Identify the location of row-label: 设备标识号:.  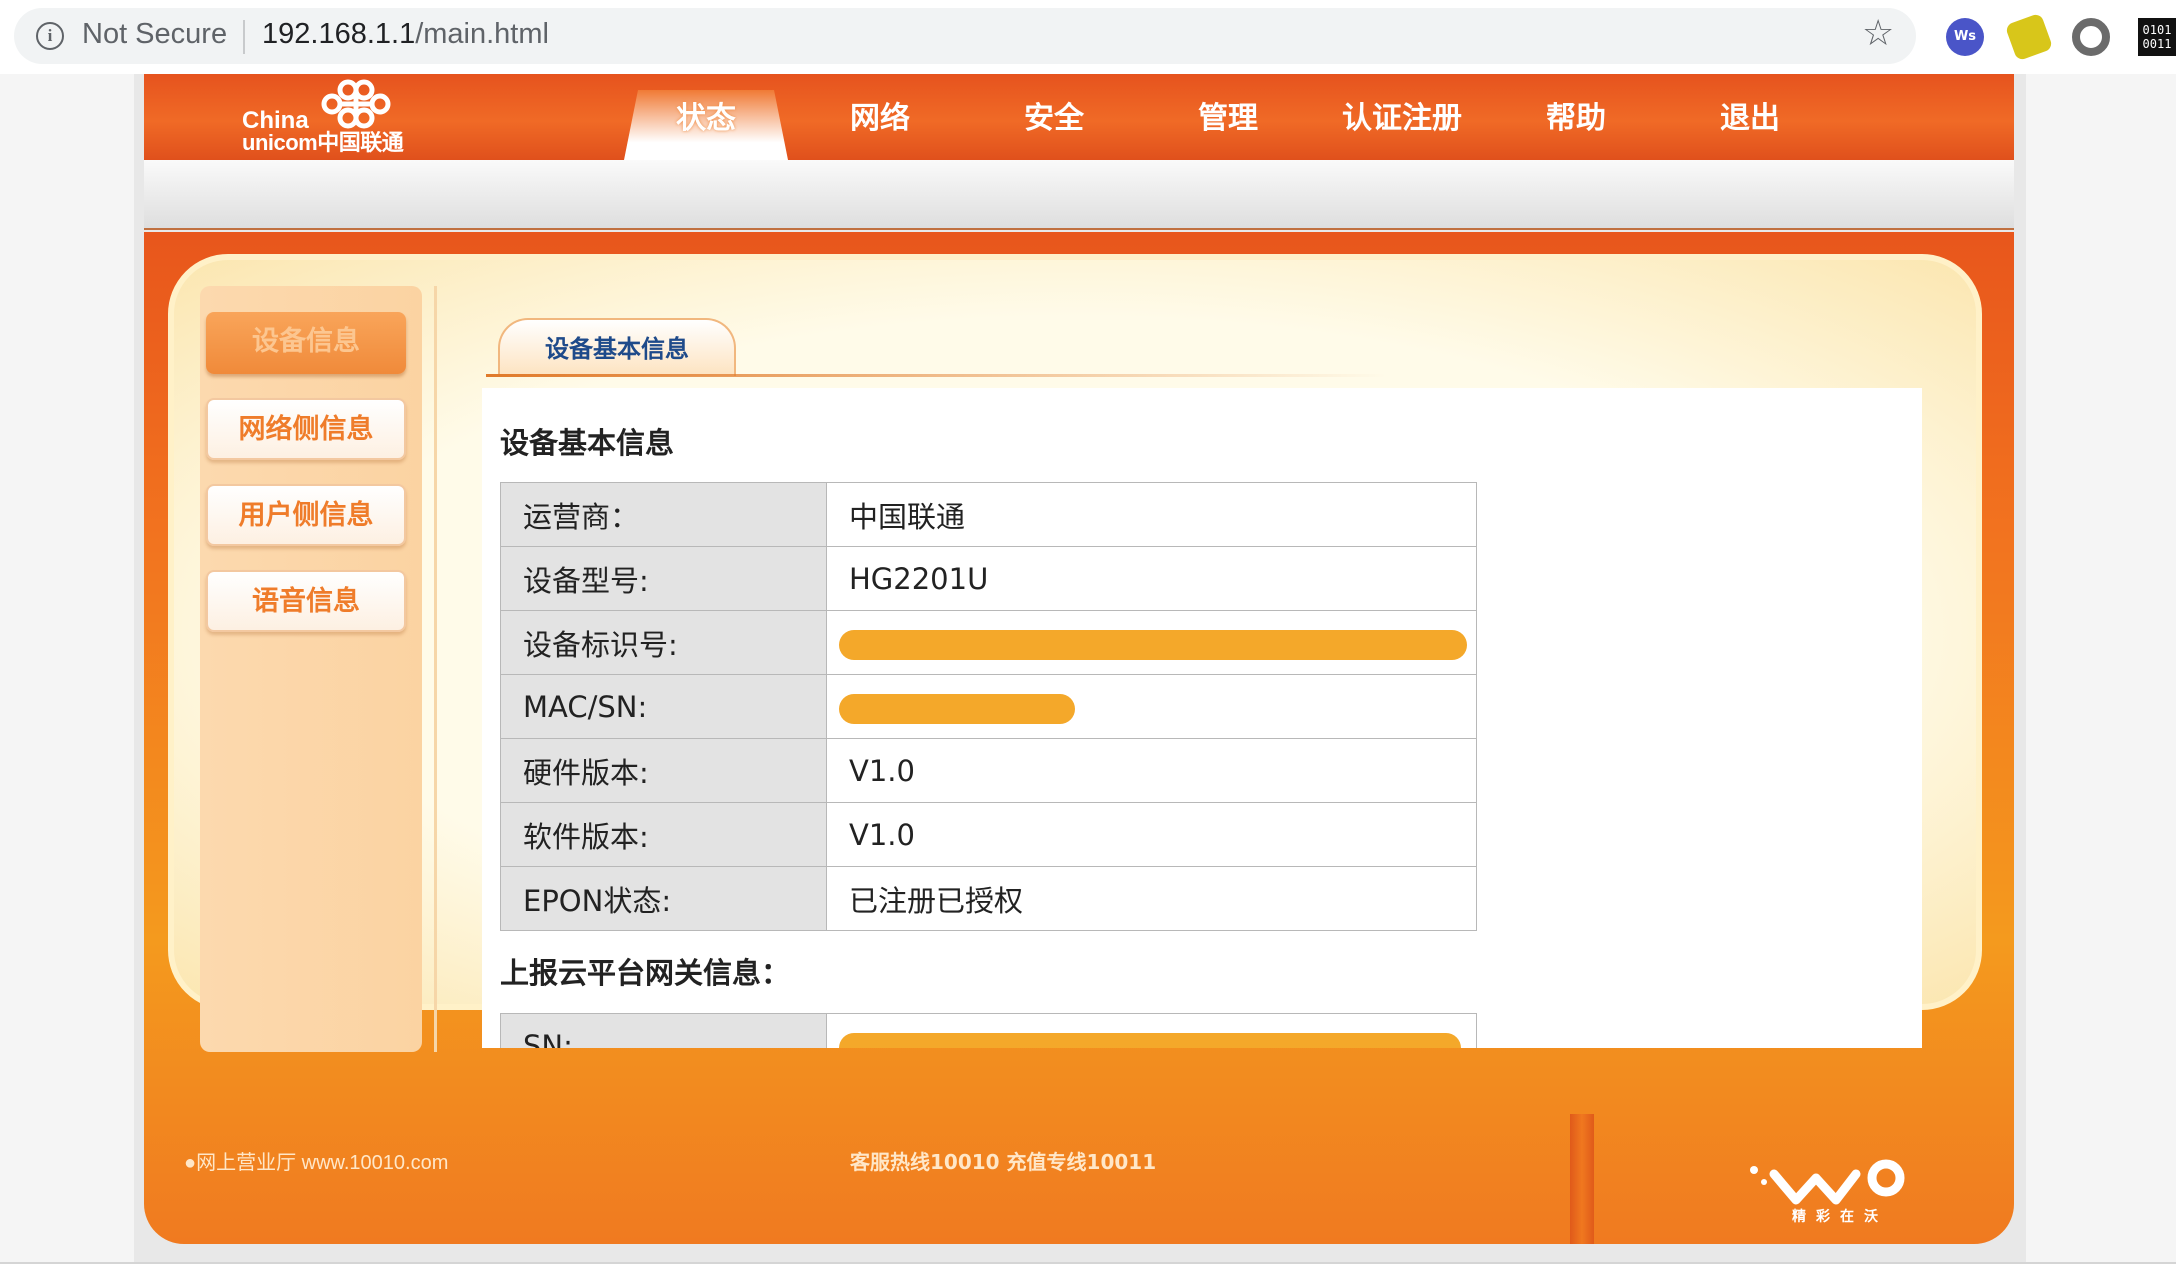
(663, 642).